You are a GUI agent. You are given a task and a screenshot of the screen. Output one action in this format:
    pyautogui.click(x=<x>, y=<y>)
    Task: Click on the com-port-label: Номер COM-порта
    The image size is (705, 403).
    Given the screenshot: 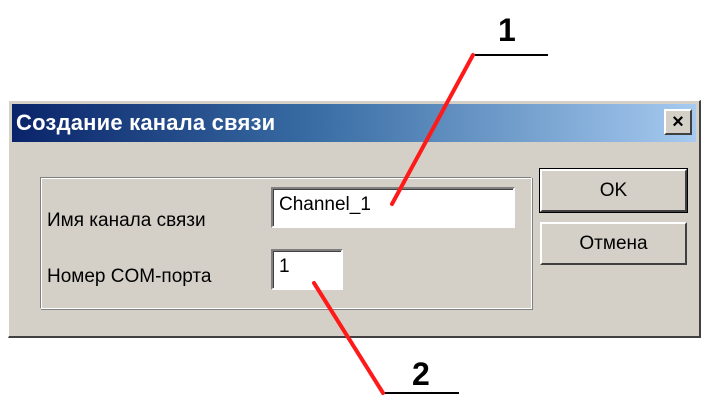 What is the action you would take?
    pyautogui.click(x=129, y=276)
    